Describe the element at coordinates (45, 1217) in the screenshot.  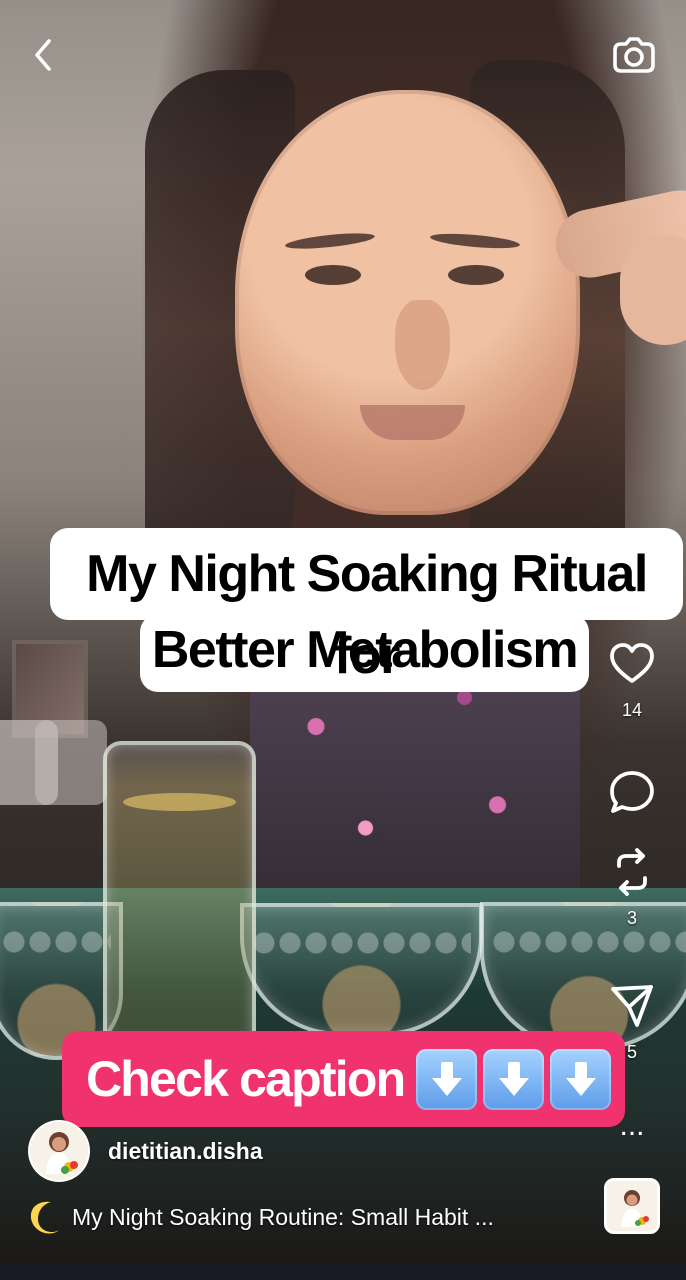
I see `moon-icon` at that location.